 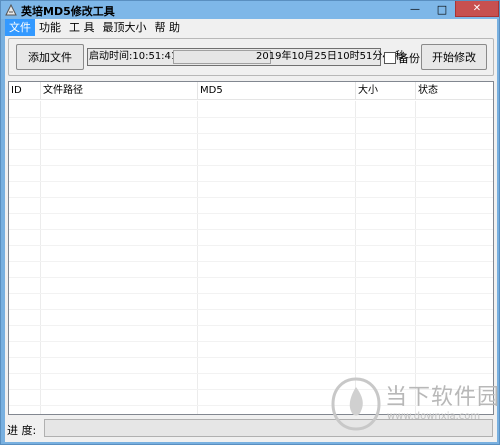 I want to click on minimize-button: —, so click(x=415, y=9).